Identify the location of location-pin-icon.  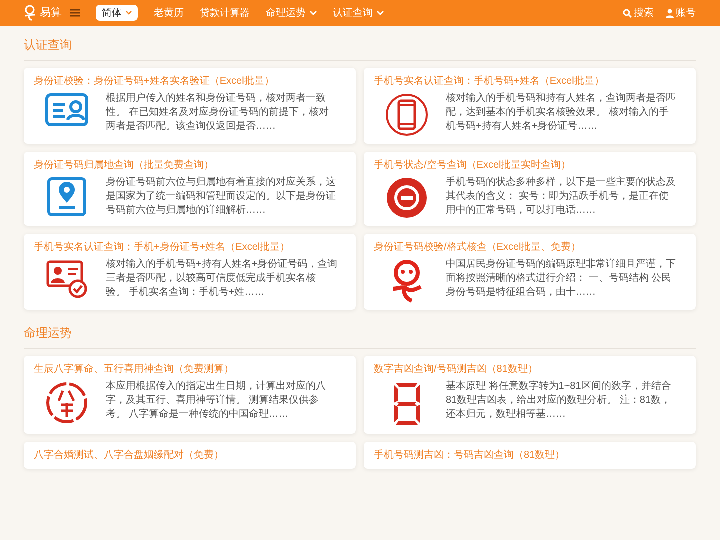
(67, 197).